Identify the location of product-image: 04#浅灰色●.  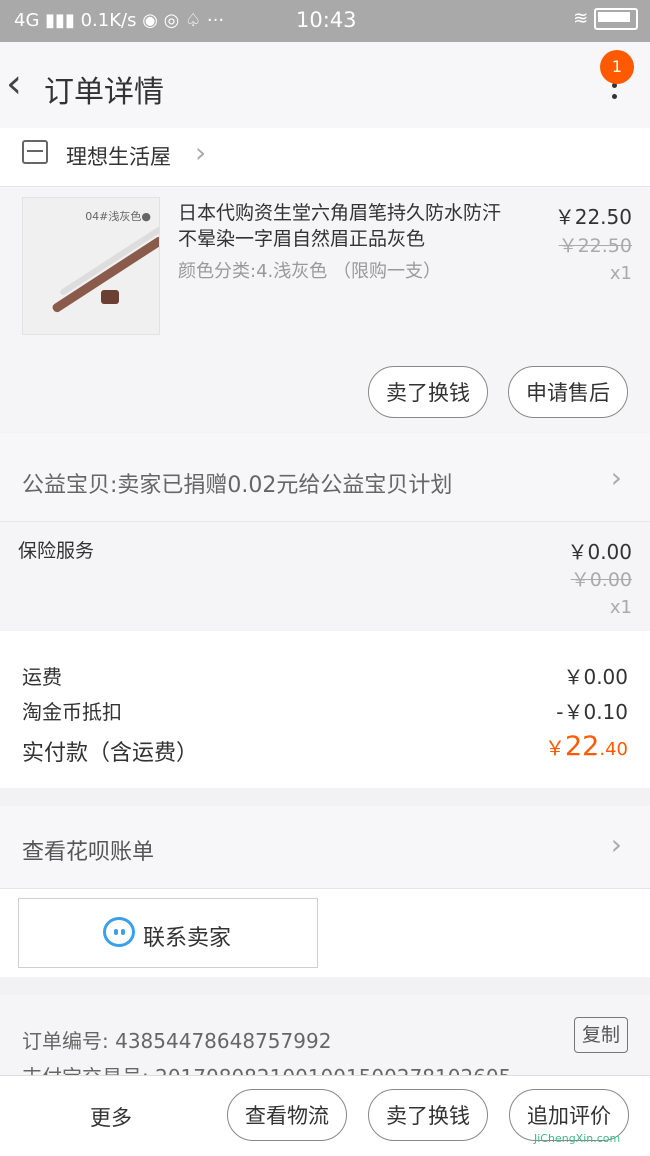
(91, 266).